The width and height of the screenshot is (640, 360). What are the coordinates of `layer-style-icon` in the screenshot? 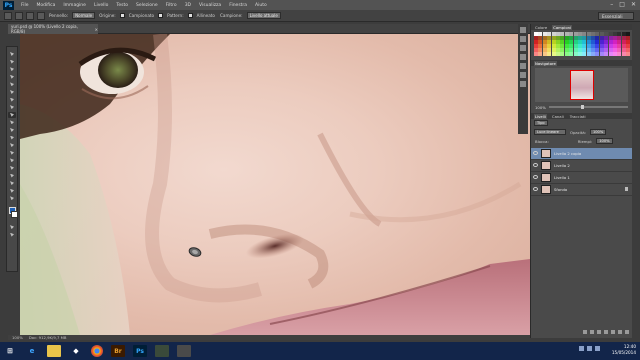 It's located at (592, 332).